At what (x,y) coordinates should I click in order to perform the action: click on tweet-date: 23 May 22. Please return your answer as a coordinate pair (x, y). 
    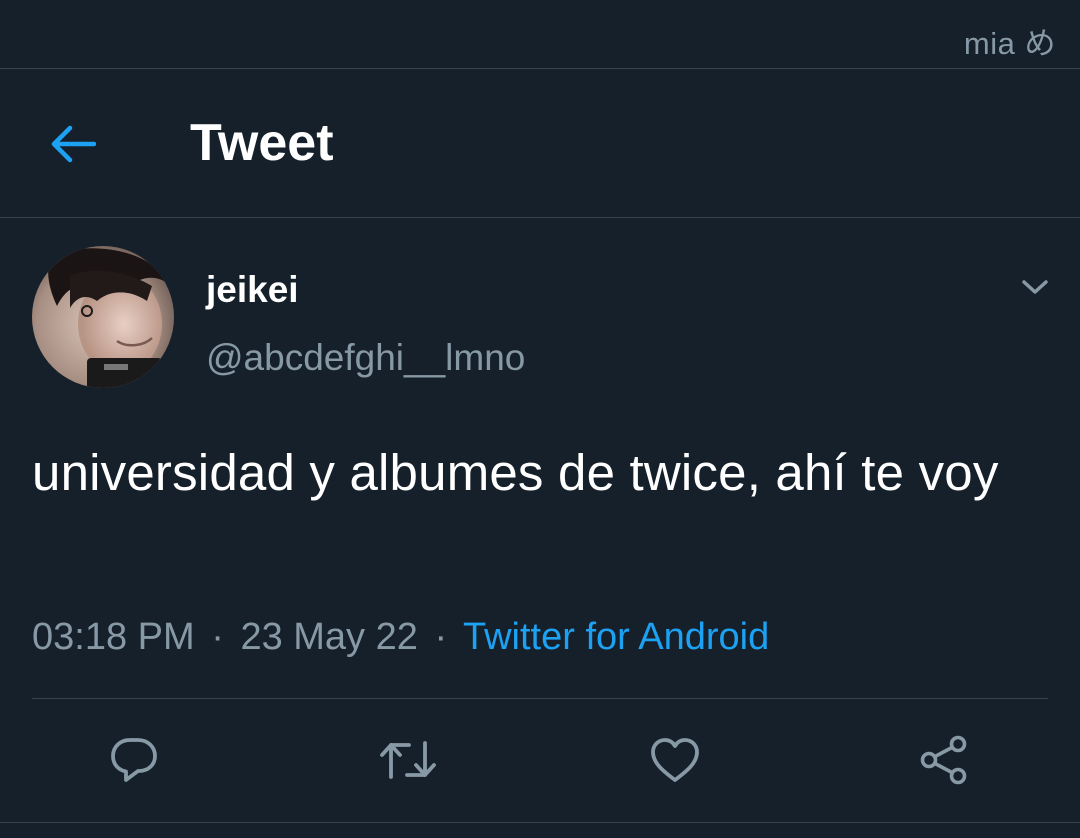
    Looking at the image, I should click on (329, 637).